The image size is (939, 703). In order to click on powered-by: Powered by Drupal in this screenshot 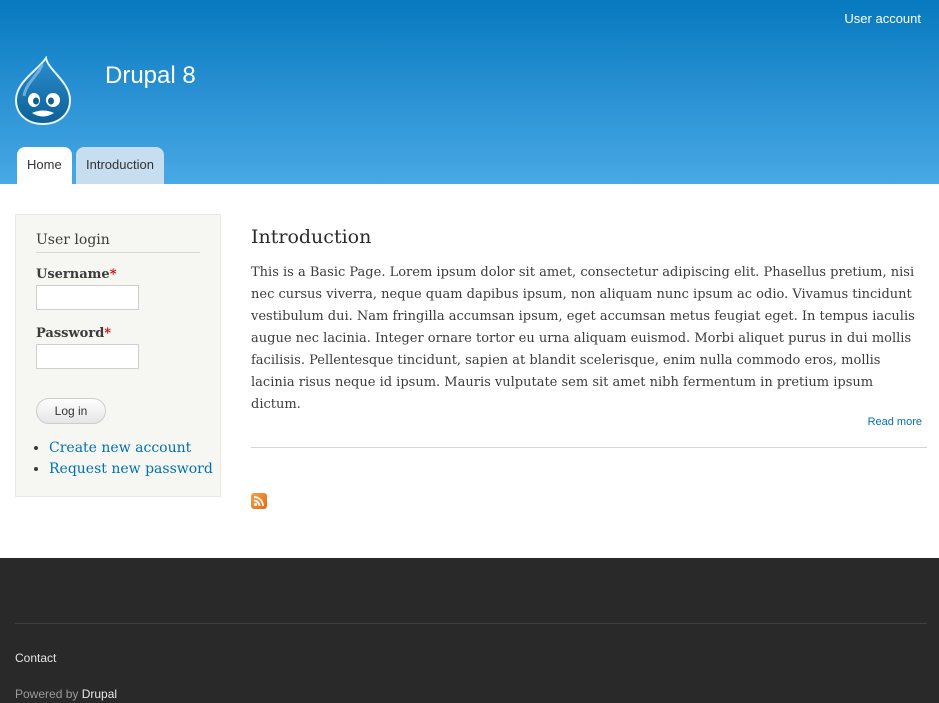, I will do `click(66, 694)`.